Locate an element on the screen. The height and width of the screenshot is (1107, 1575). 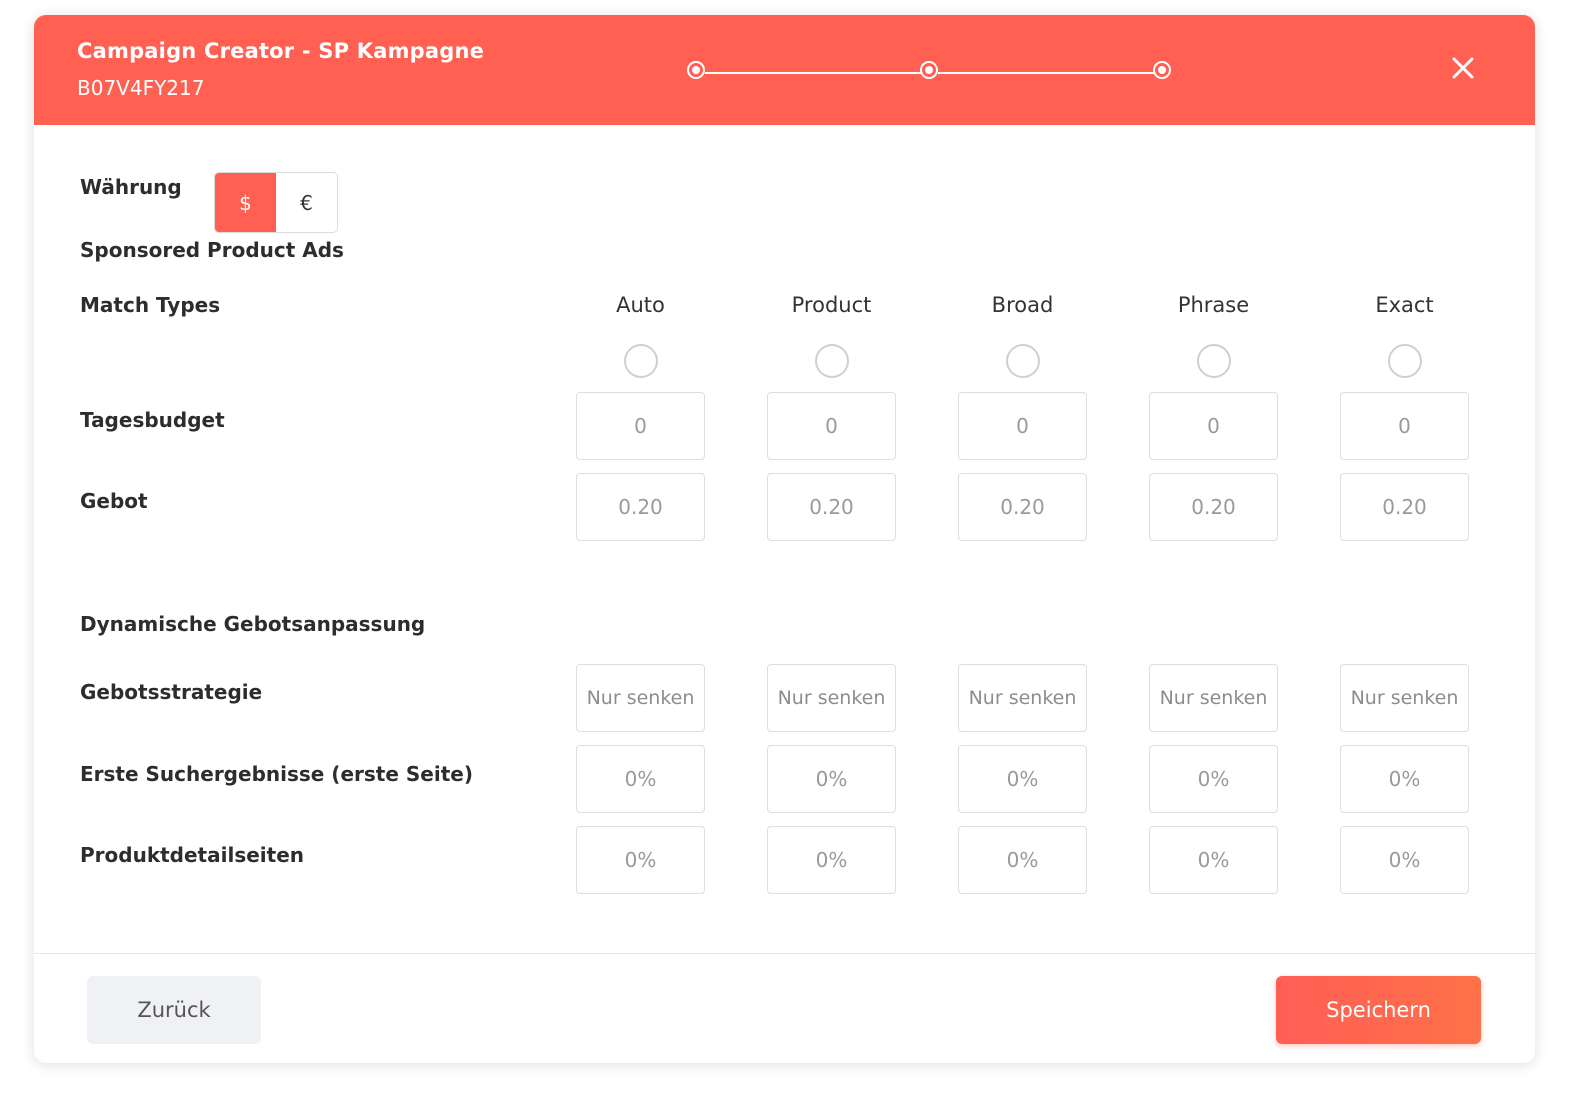
column-header-broad: Broad is located at coordinates (1022, 305).